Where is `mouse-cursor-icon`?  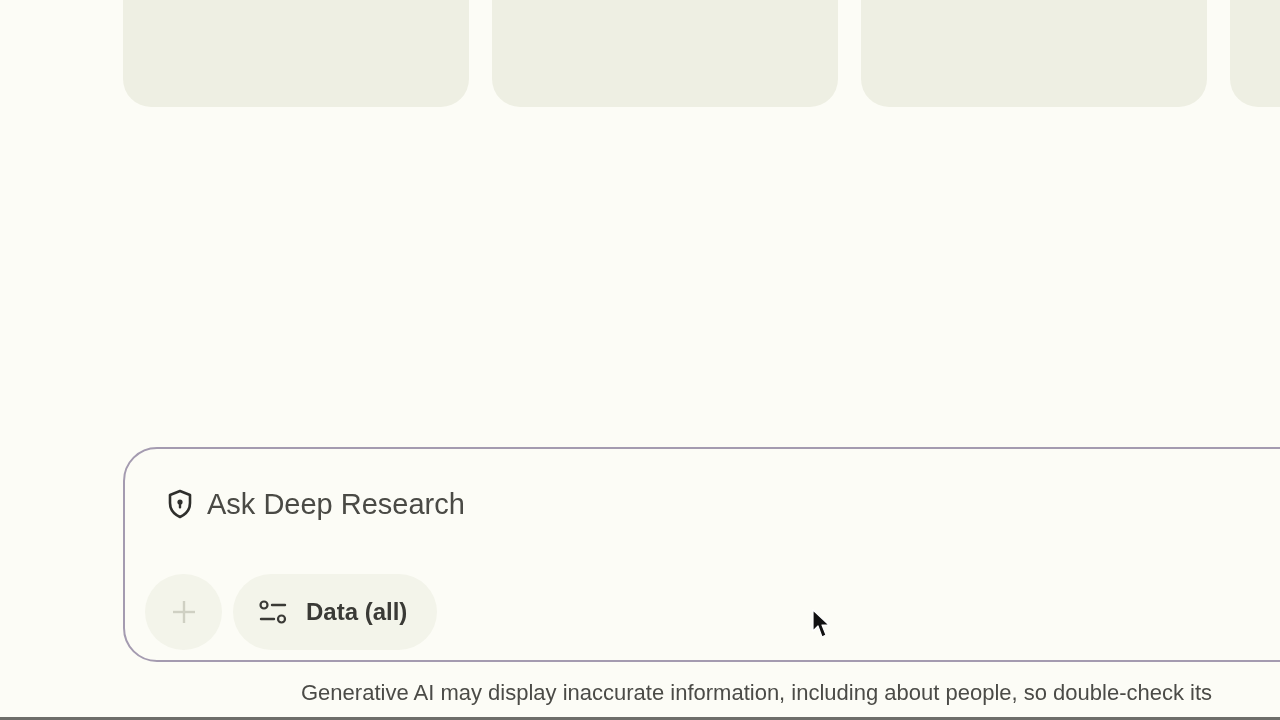 mouse-cursor-icon is located at coordinates (822, 624).